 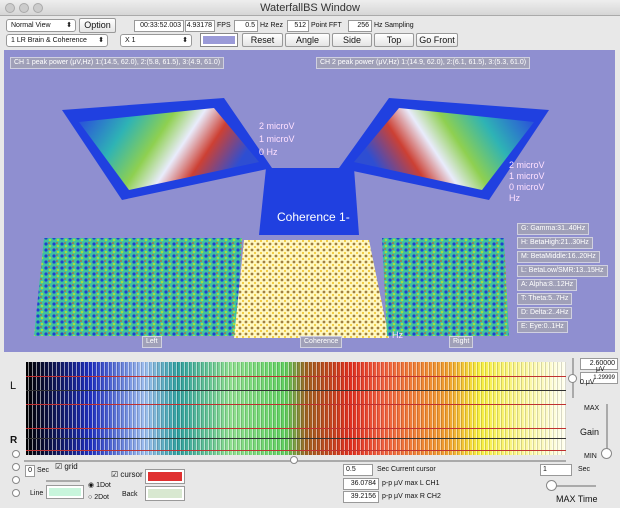 I want to click on color-swatch, so click(x=219, y=40).